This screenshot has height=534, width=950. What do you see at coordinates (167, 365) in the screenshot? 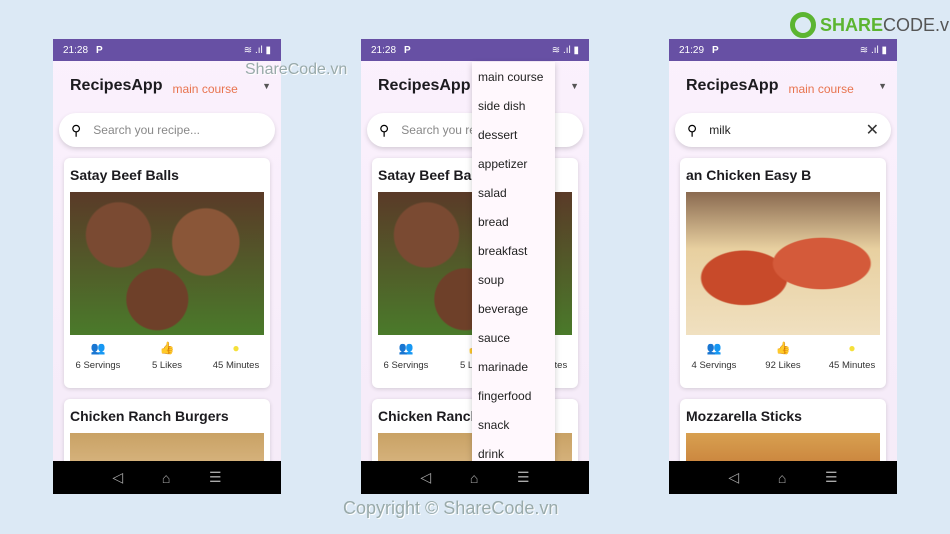
I see `likes: 5 Likes` at bounding box center [167, 365].